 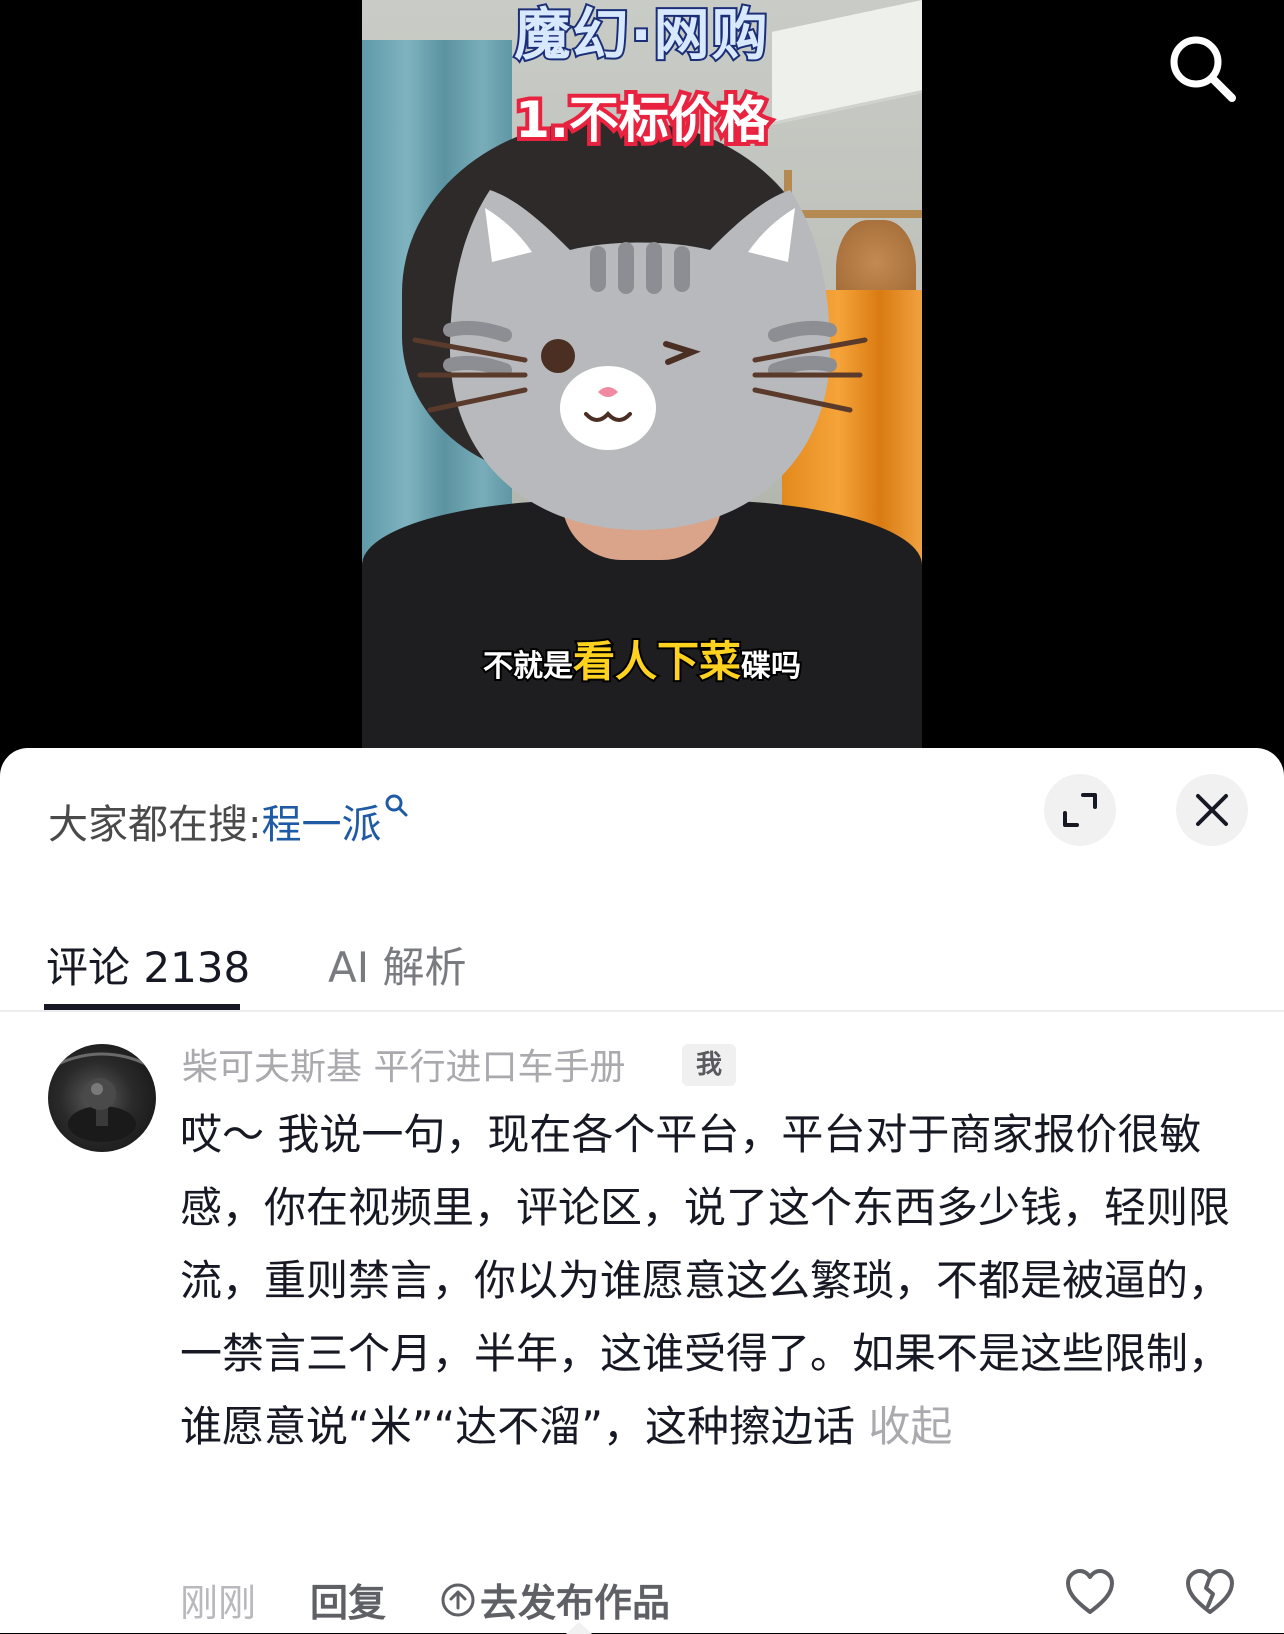 What do you see at coordinates (218, 1603) in the screenshot?
I see `comment-time: 刚刚` at bounding box center [218, 1603].